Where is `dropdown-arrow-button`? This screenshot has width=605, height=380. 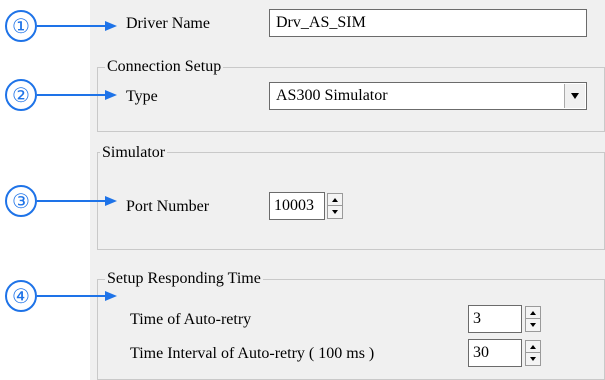 dropdown-arrow-button is located at coordinates (574, 96).